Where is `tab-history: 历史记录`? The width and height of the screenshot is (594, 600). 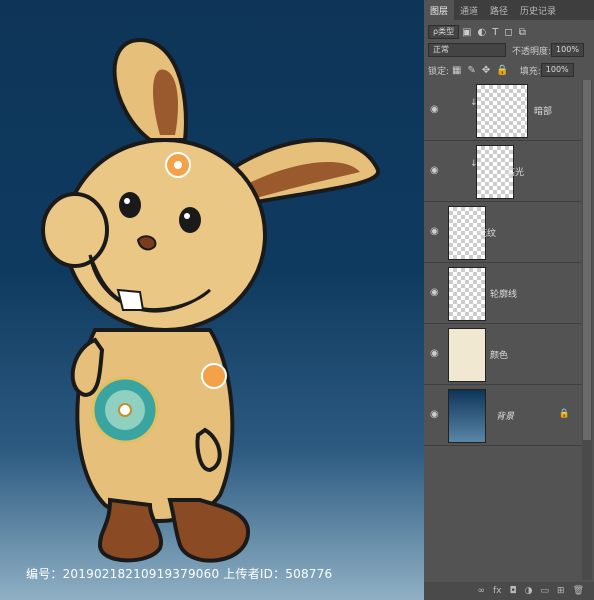 tab-history: 历史记录 is located at coordinates (538, 10).